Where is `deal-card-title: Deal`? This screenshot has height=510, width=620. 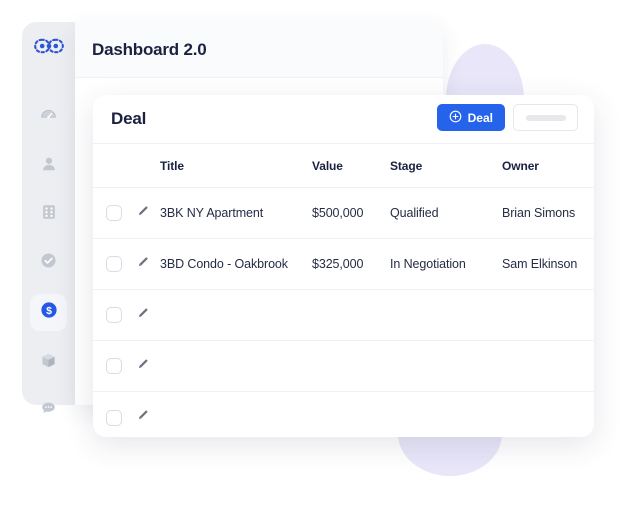
deal-card-title: Deal is located at coordinates (129, 118).